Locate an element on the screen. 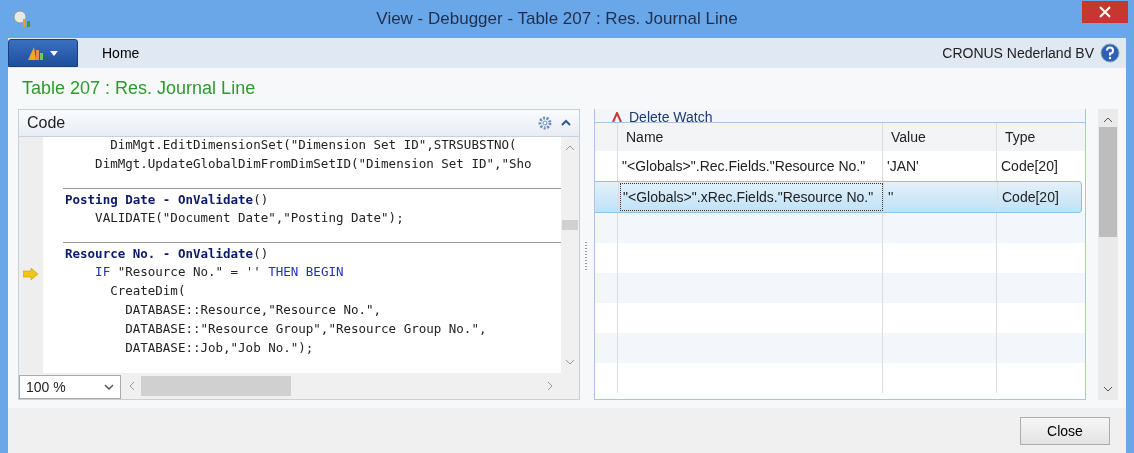 The image size is (1134, 453). code-line: VALIDATE("Document Date","Posting Date"); is located at coordinates (249, 218).